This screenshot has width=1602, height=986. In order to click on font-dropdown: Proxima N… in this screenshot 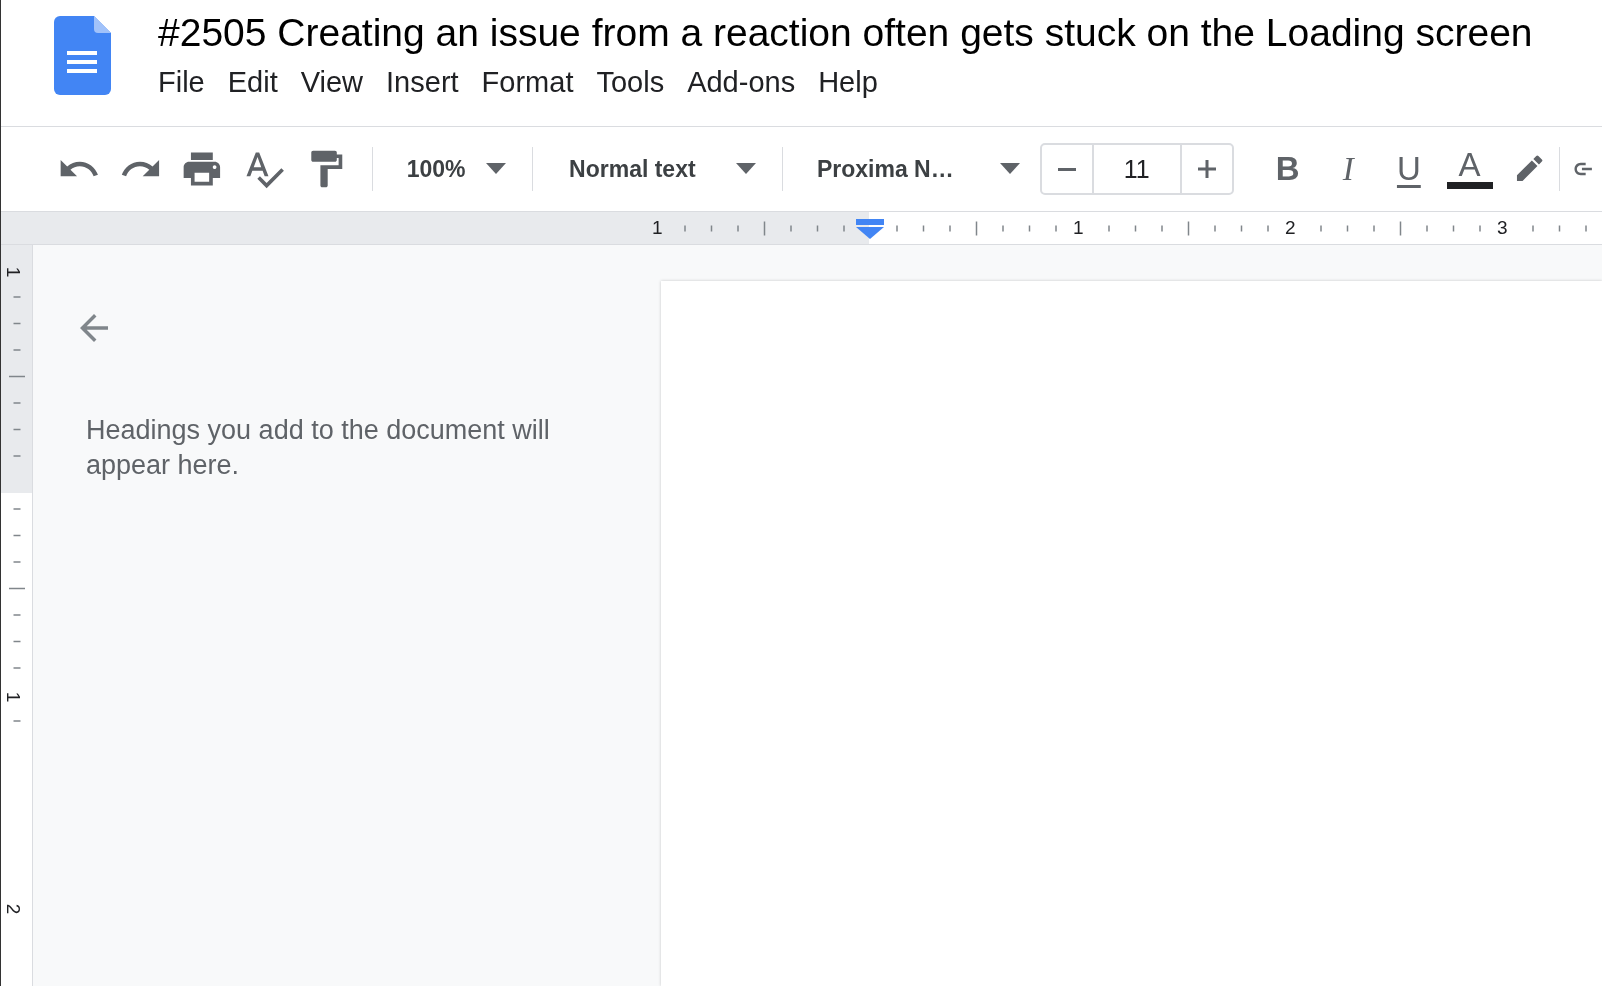, I will do `click(914, 169)`.